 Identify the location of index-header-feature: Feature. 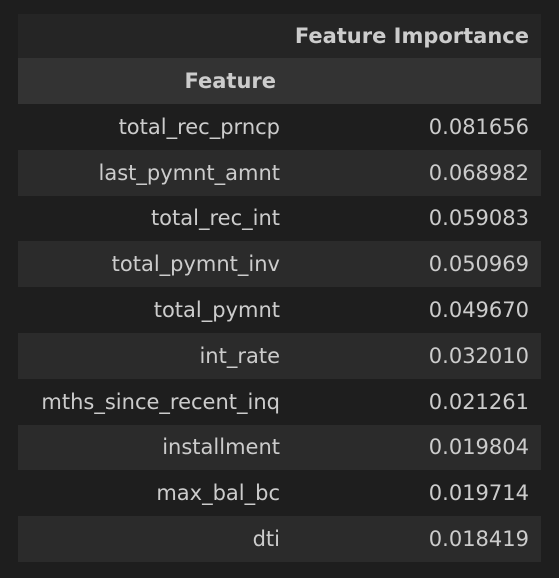
(153, 81).